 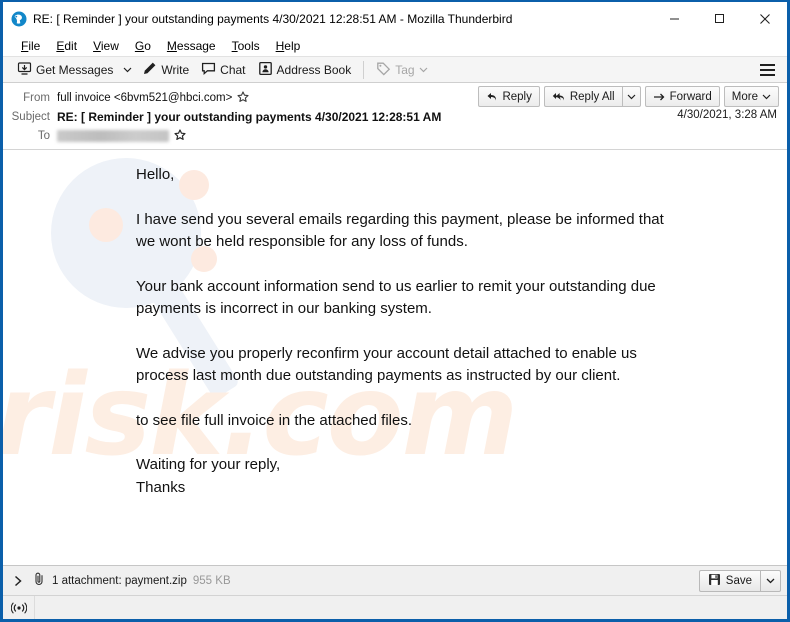 I want to click on tag-label: Tag, so click(x=405, y=69).